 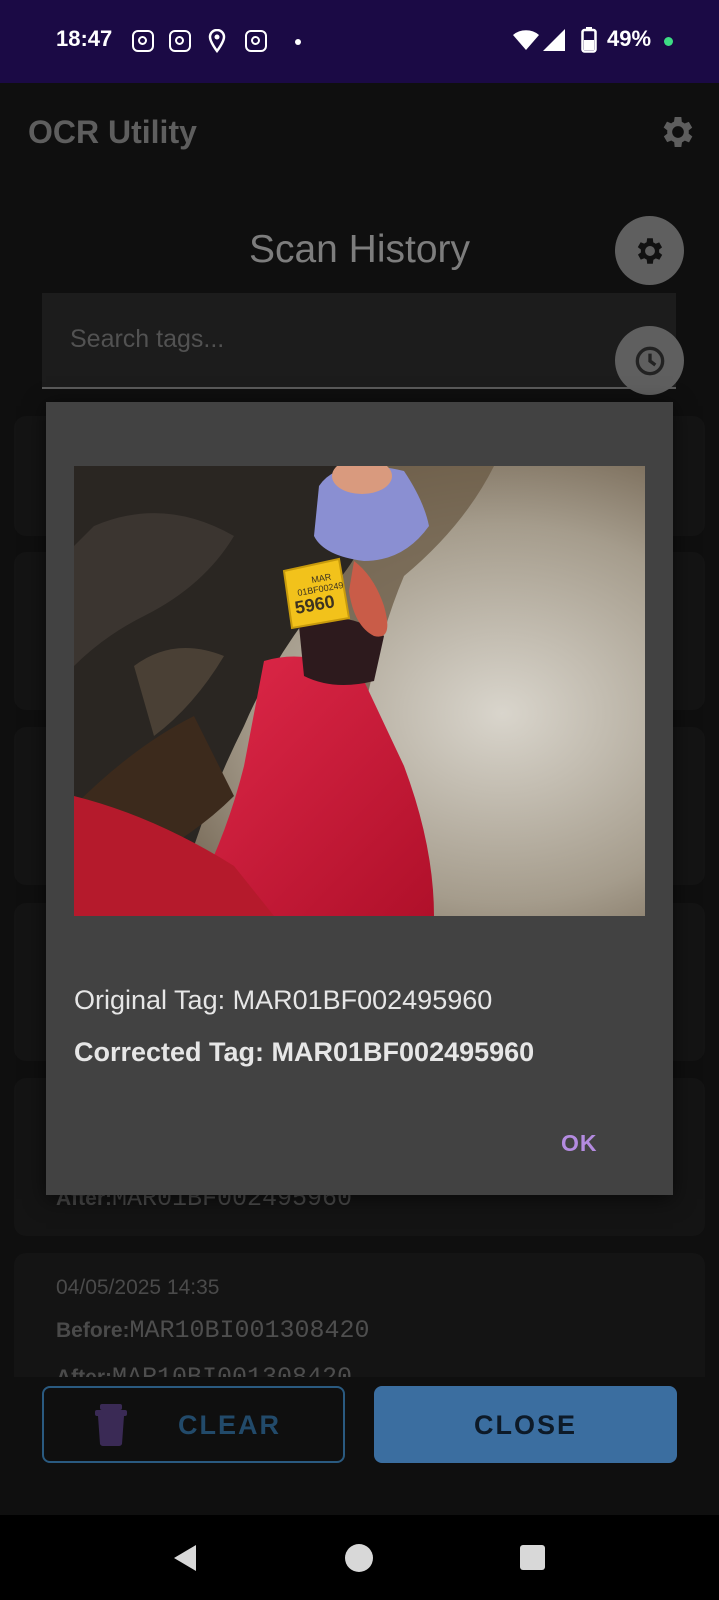 I want to click on clock-icon, so click(x=649, y=360).